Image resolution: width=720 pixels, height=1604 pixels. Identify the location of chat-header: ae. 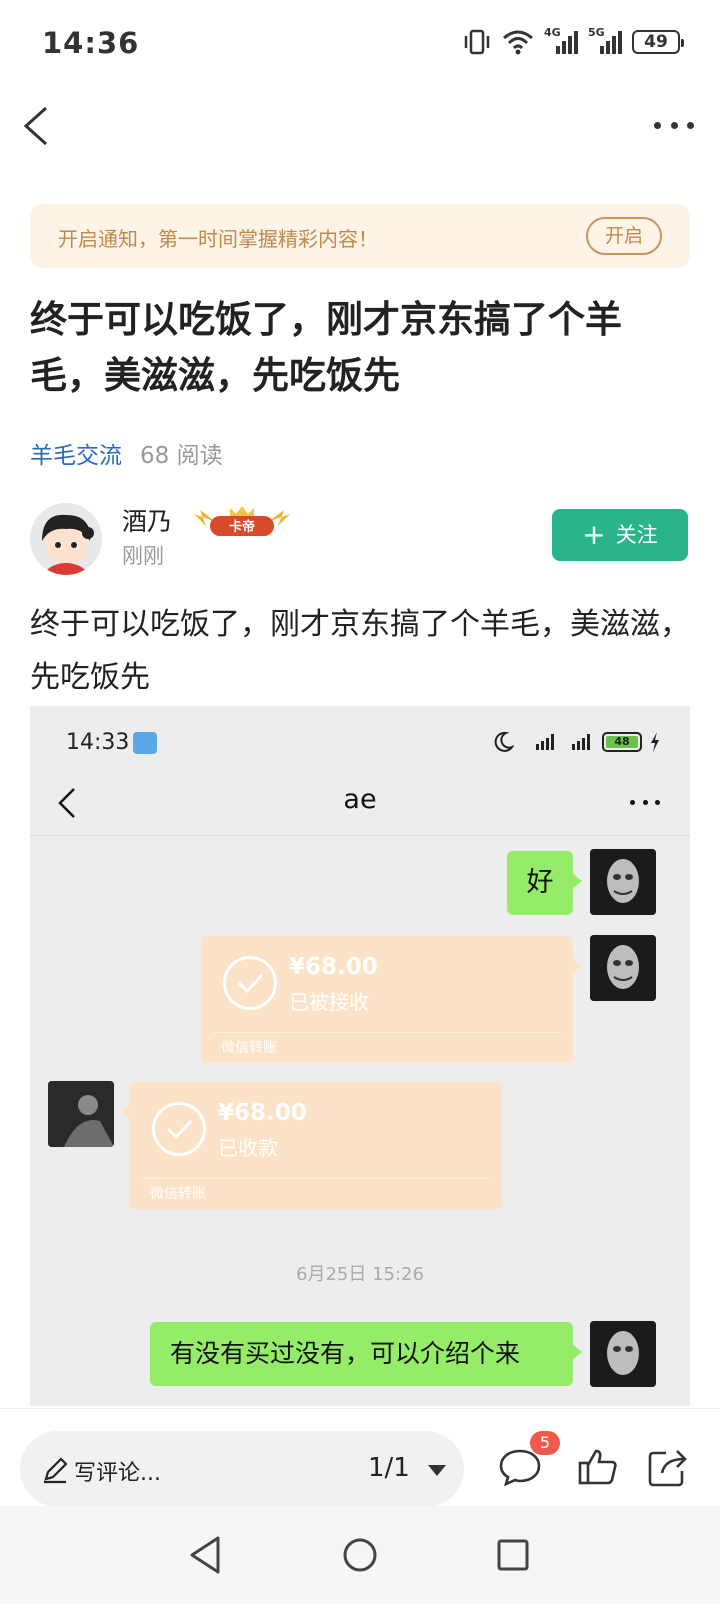
(360, 802).